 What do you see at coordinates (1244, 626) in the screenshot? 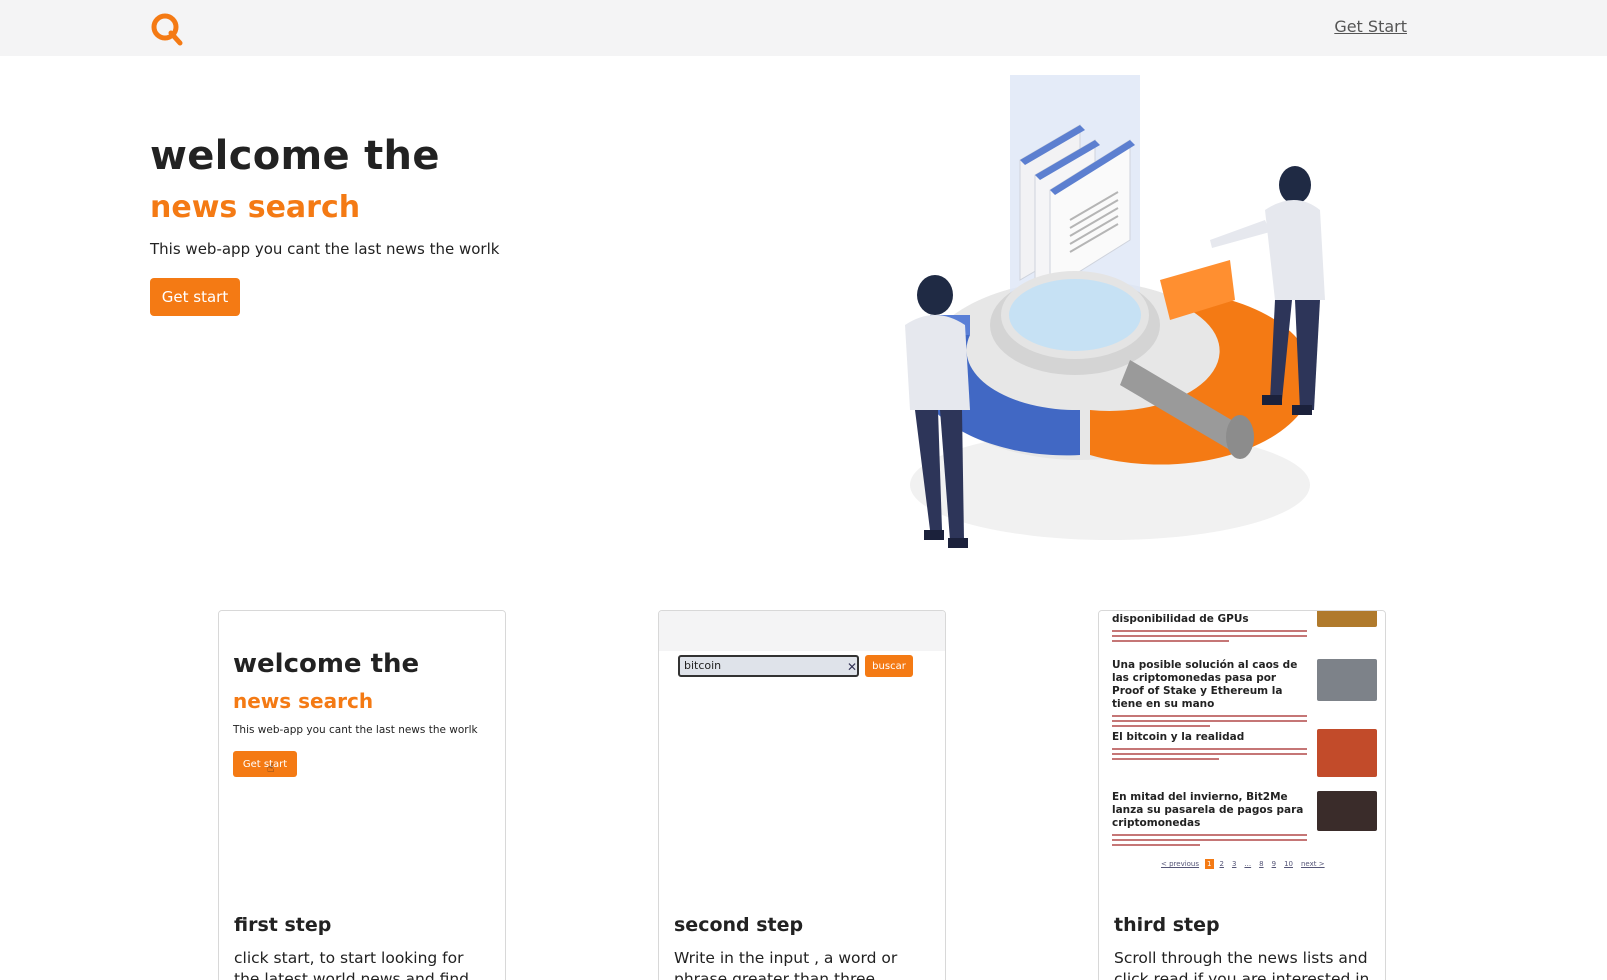
I see `news-item: disponibilidad de GPUs` at bounding box center [1244, 626].